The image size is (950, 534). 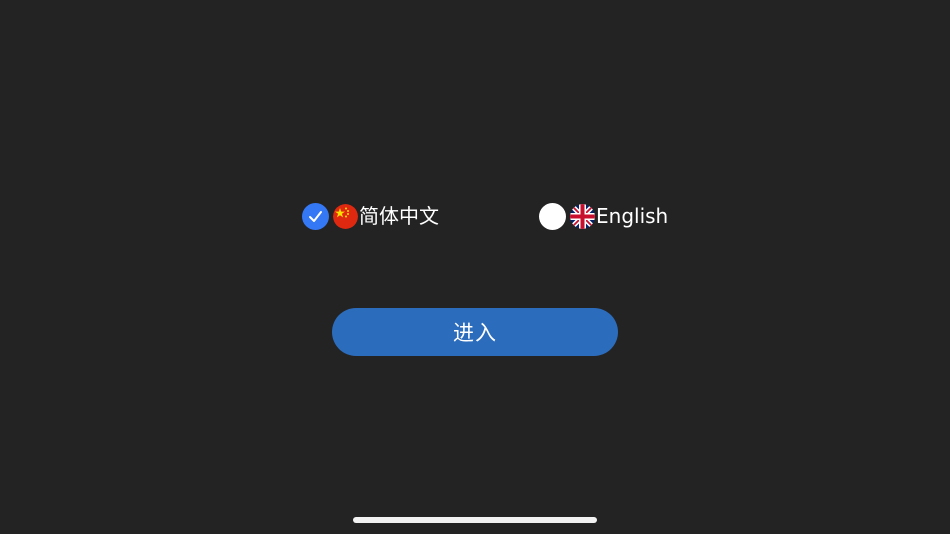 I want to click on language-option-chinese: 简体中文, so click(x=370, y=216).